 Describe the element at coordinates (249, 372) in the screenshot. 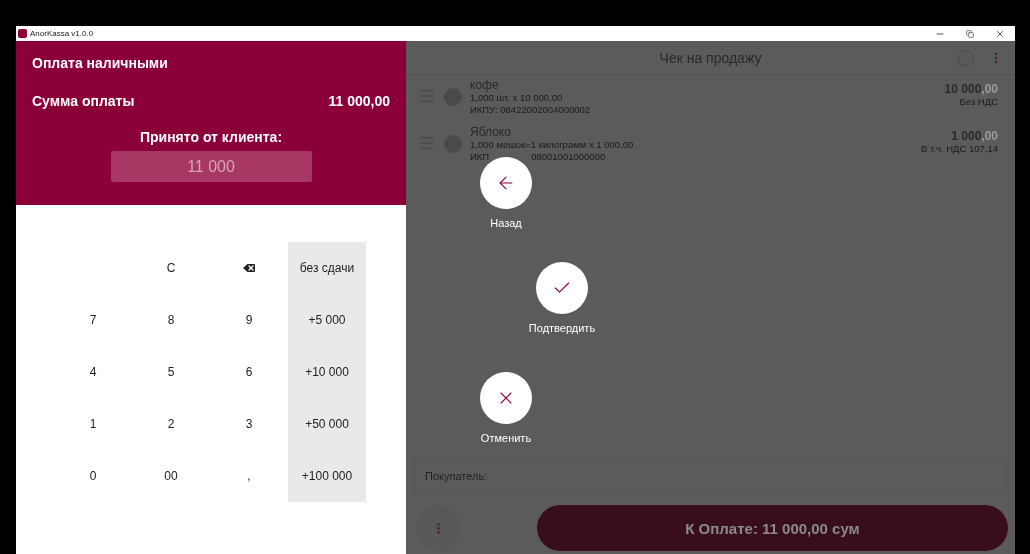

I see `keypad-key: 6` at that location.